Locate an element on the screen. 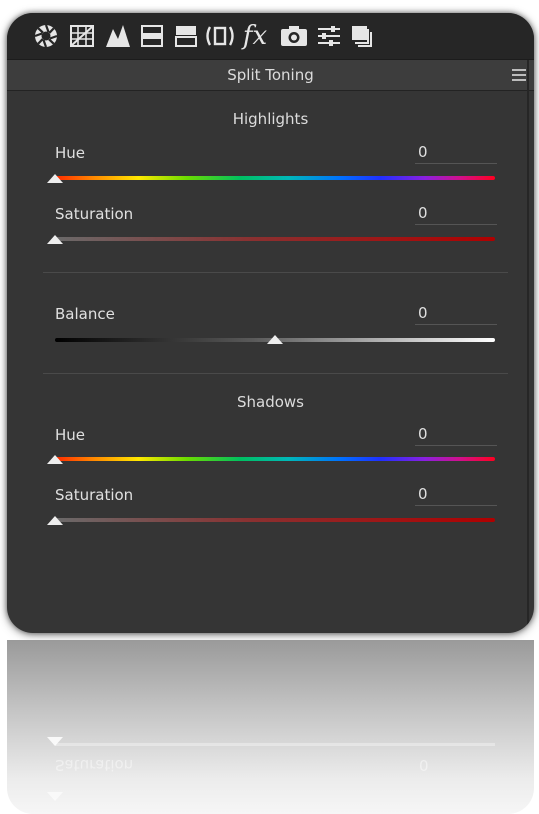 The image size is (539, 814). effects-fx-icon: fx is located at coordinates (255, 36).